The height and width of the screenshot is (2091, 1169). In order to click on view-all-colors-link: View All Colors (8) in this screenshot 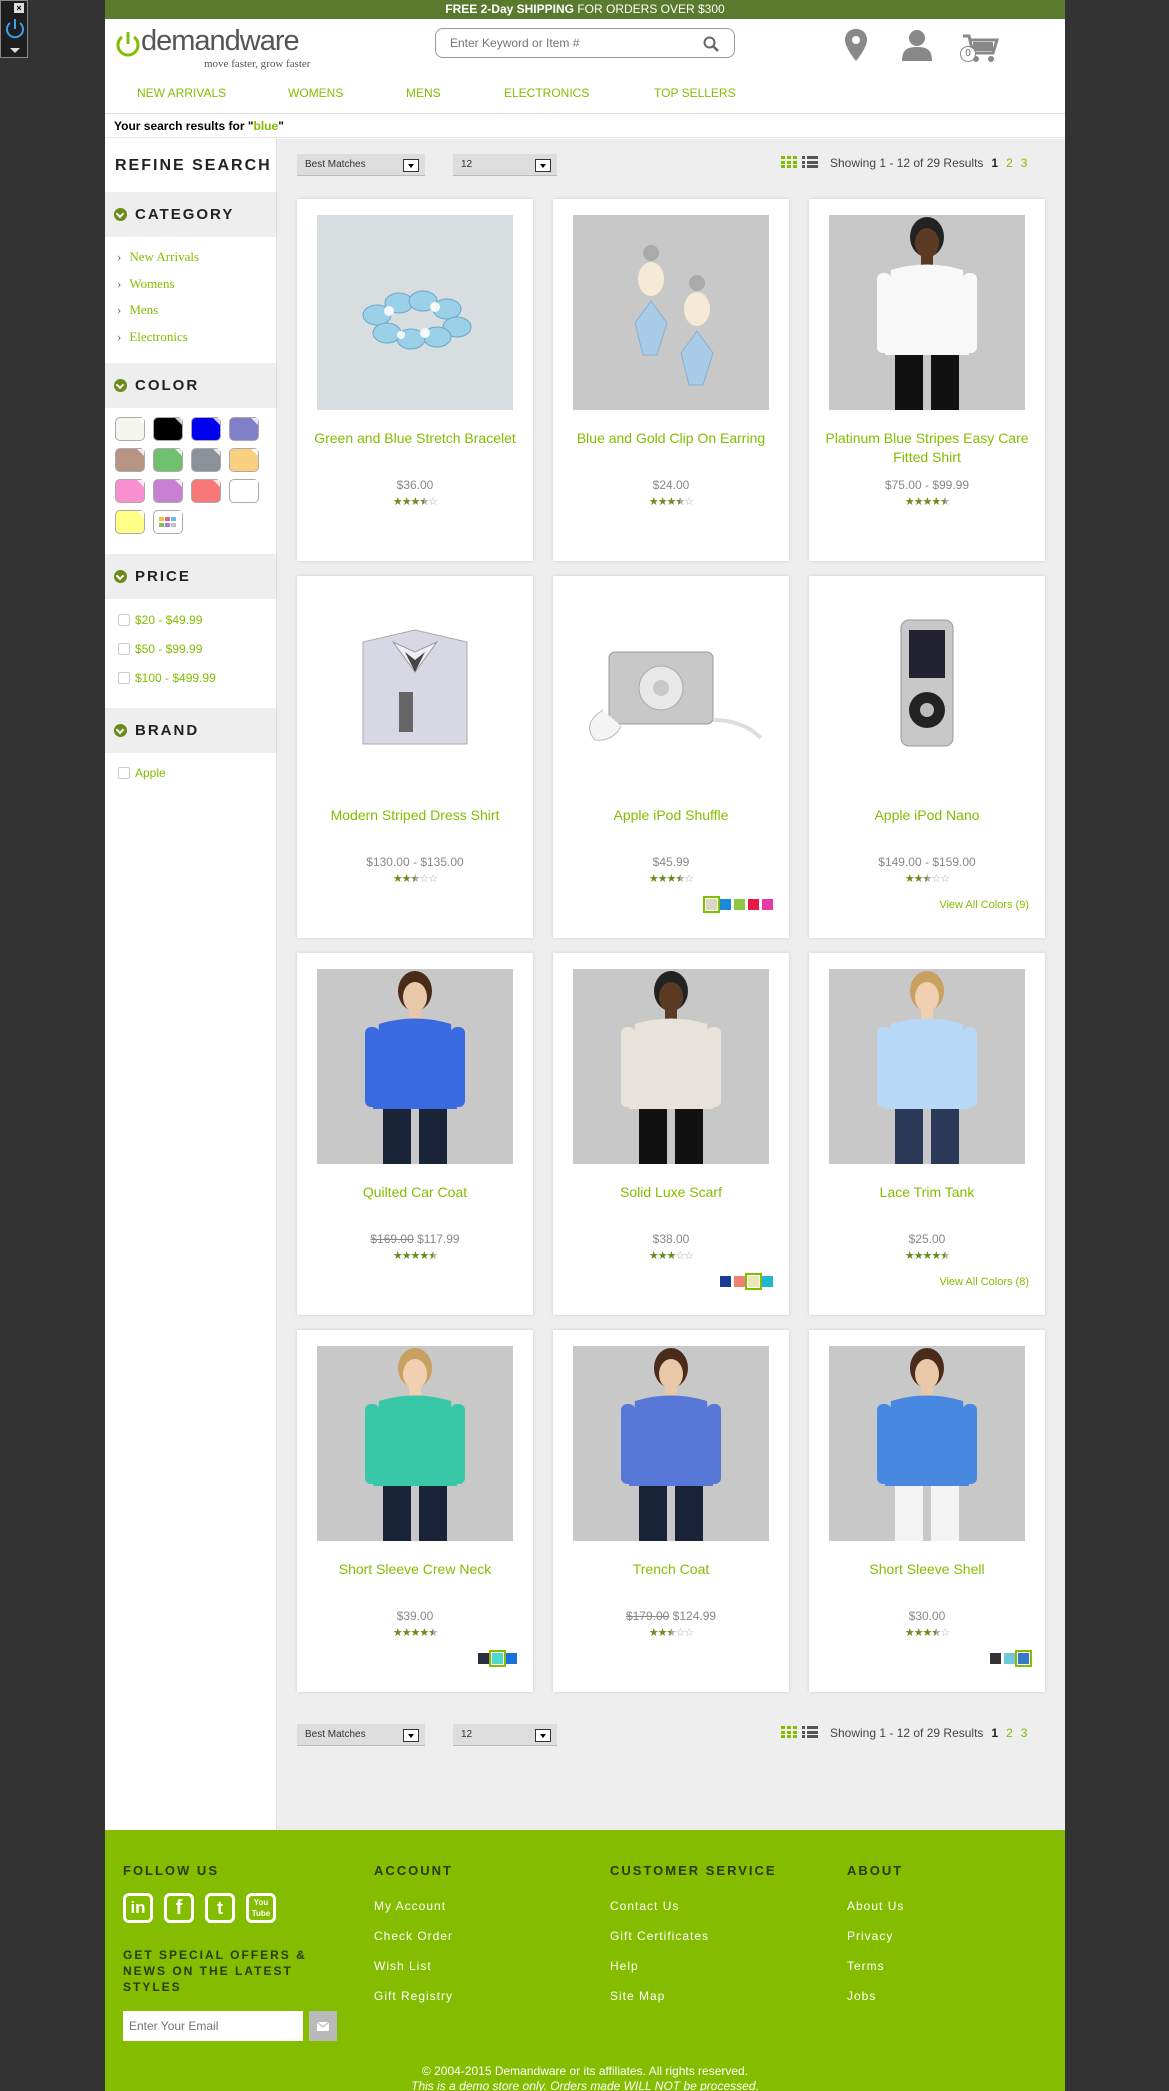, I will do `click(984, 1282)`.